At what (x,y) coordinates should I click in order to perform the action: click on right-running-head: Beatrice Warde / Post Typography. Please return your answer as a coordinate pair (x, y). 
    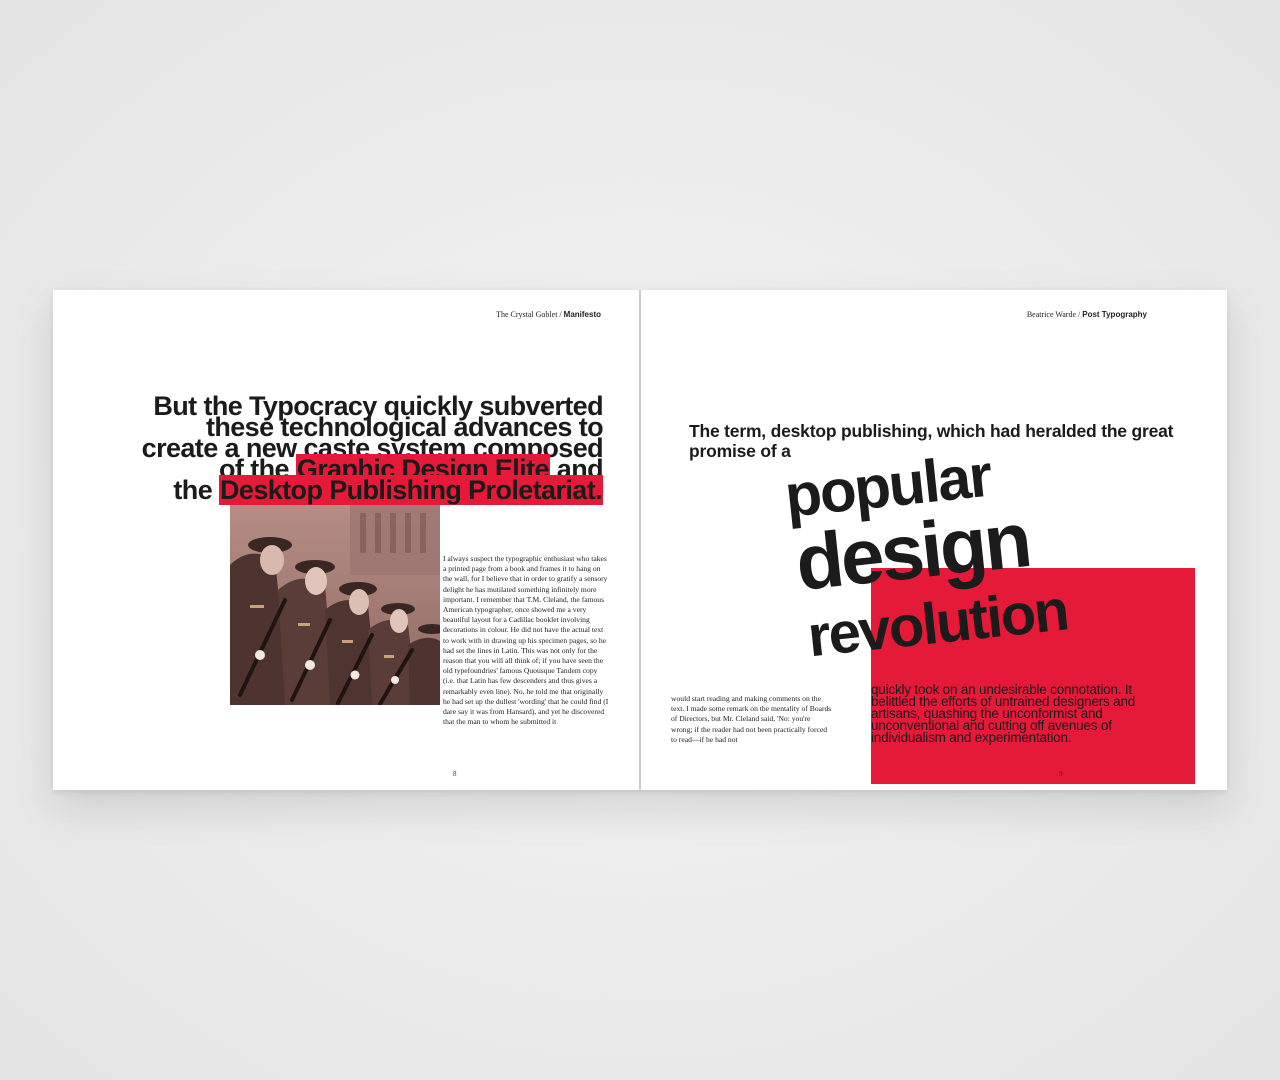
    Looking at the image, I should click on (1087, 314).